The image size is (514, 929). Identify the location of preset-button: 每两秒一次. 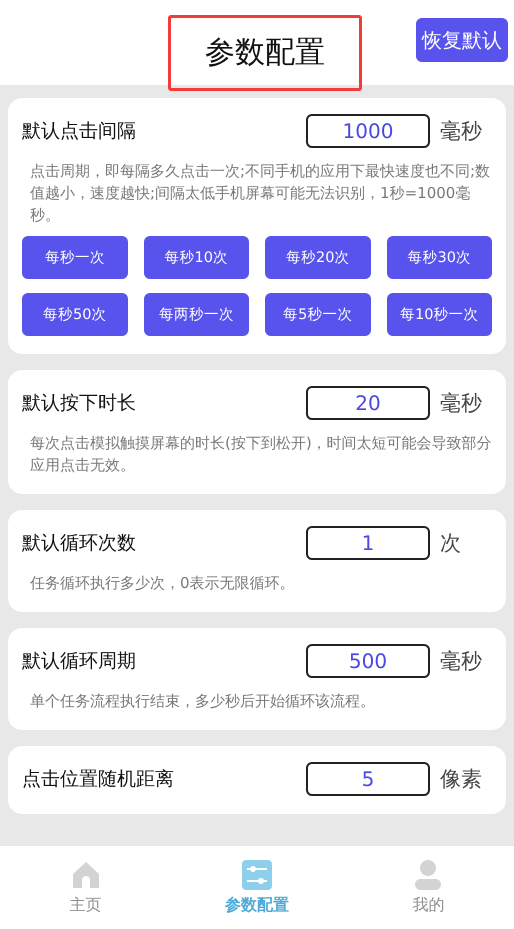
(196, 314).